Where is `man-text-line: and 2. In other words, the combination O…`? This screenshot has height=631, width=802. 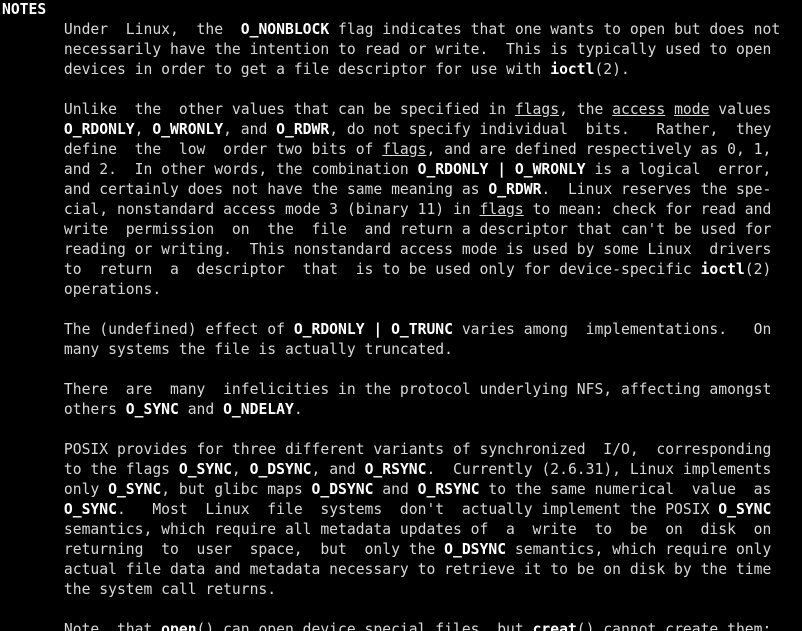 man-text-line: and 2. In other words, the combination O… is located at coordinates (401, 170).